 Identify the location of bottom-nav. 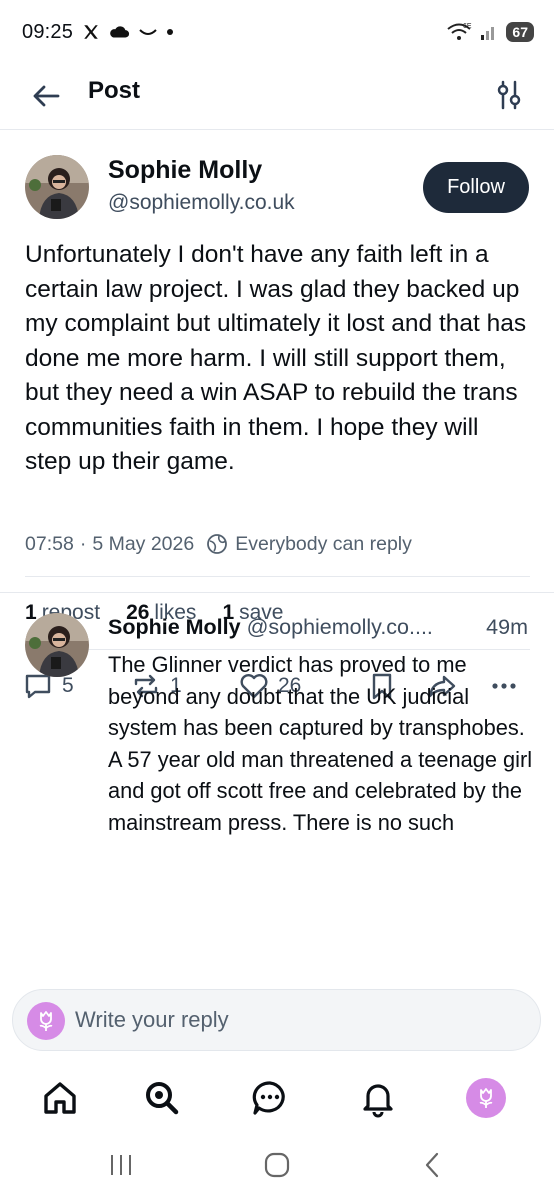
(277, 1096).